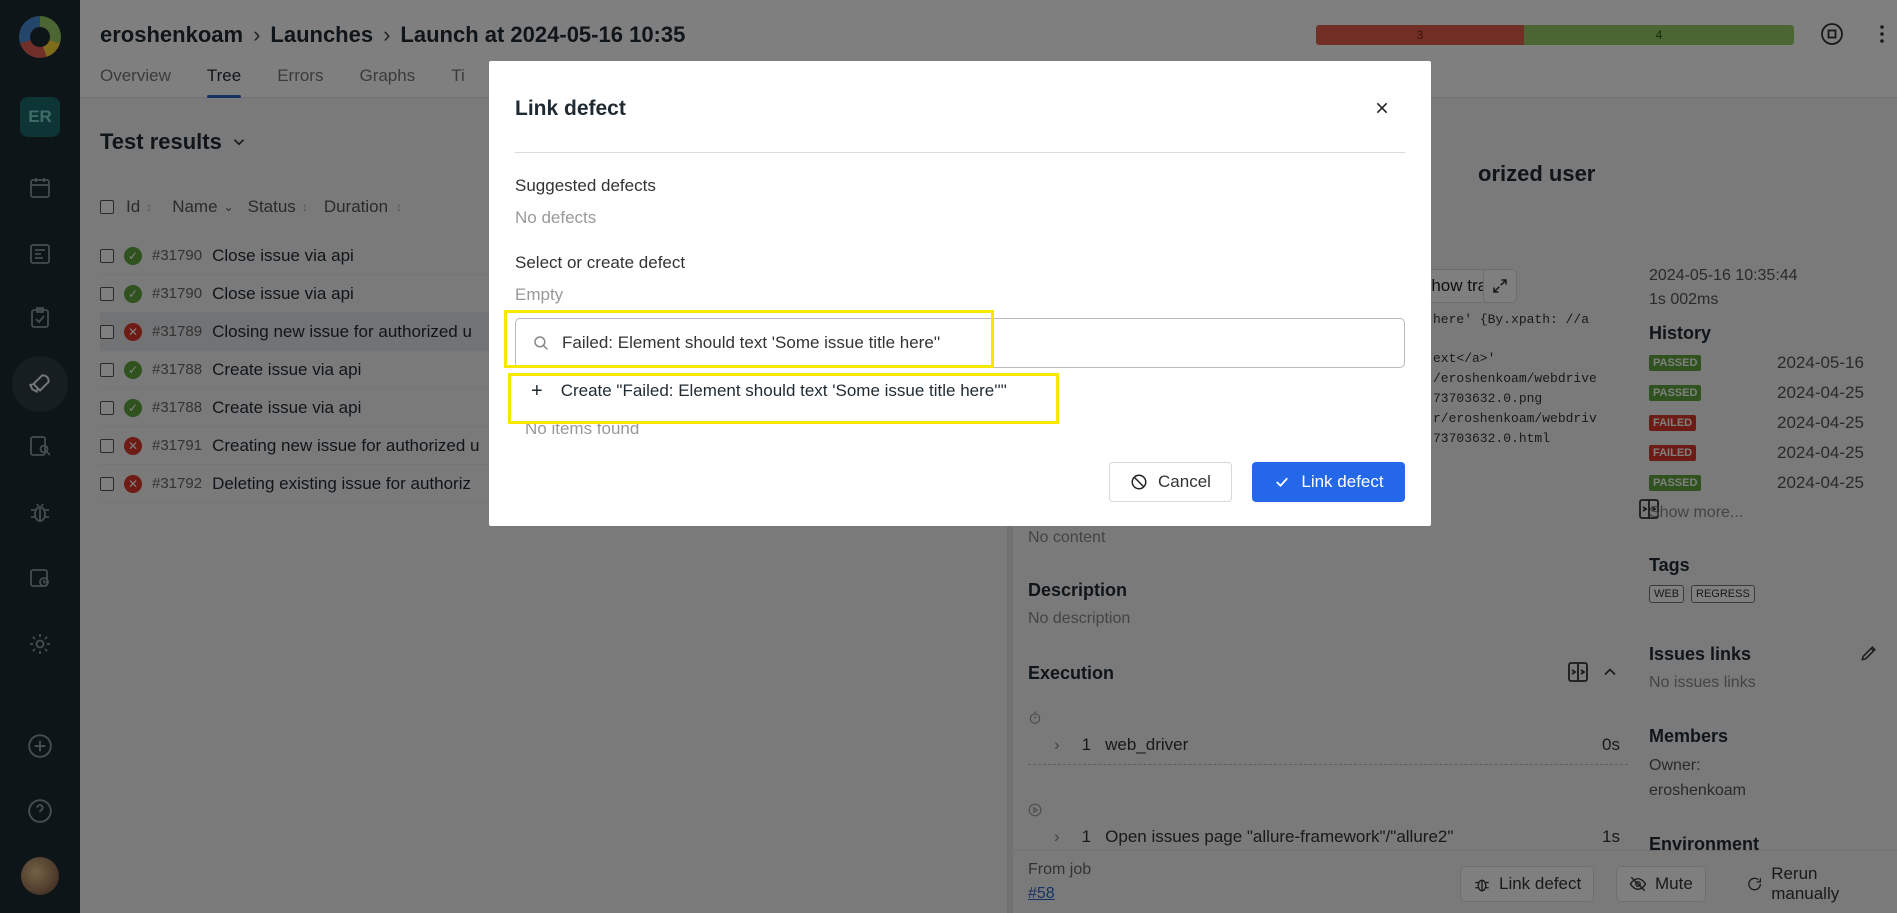  What do you see at coordinates (1139, 482) in the screenshot?
I see `cancel-icon` at bounding box center [1139, 482].